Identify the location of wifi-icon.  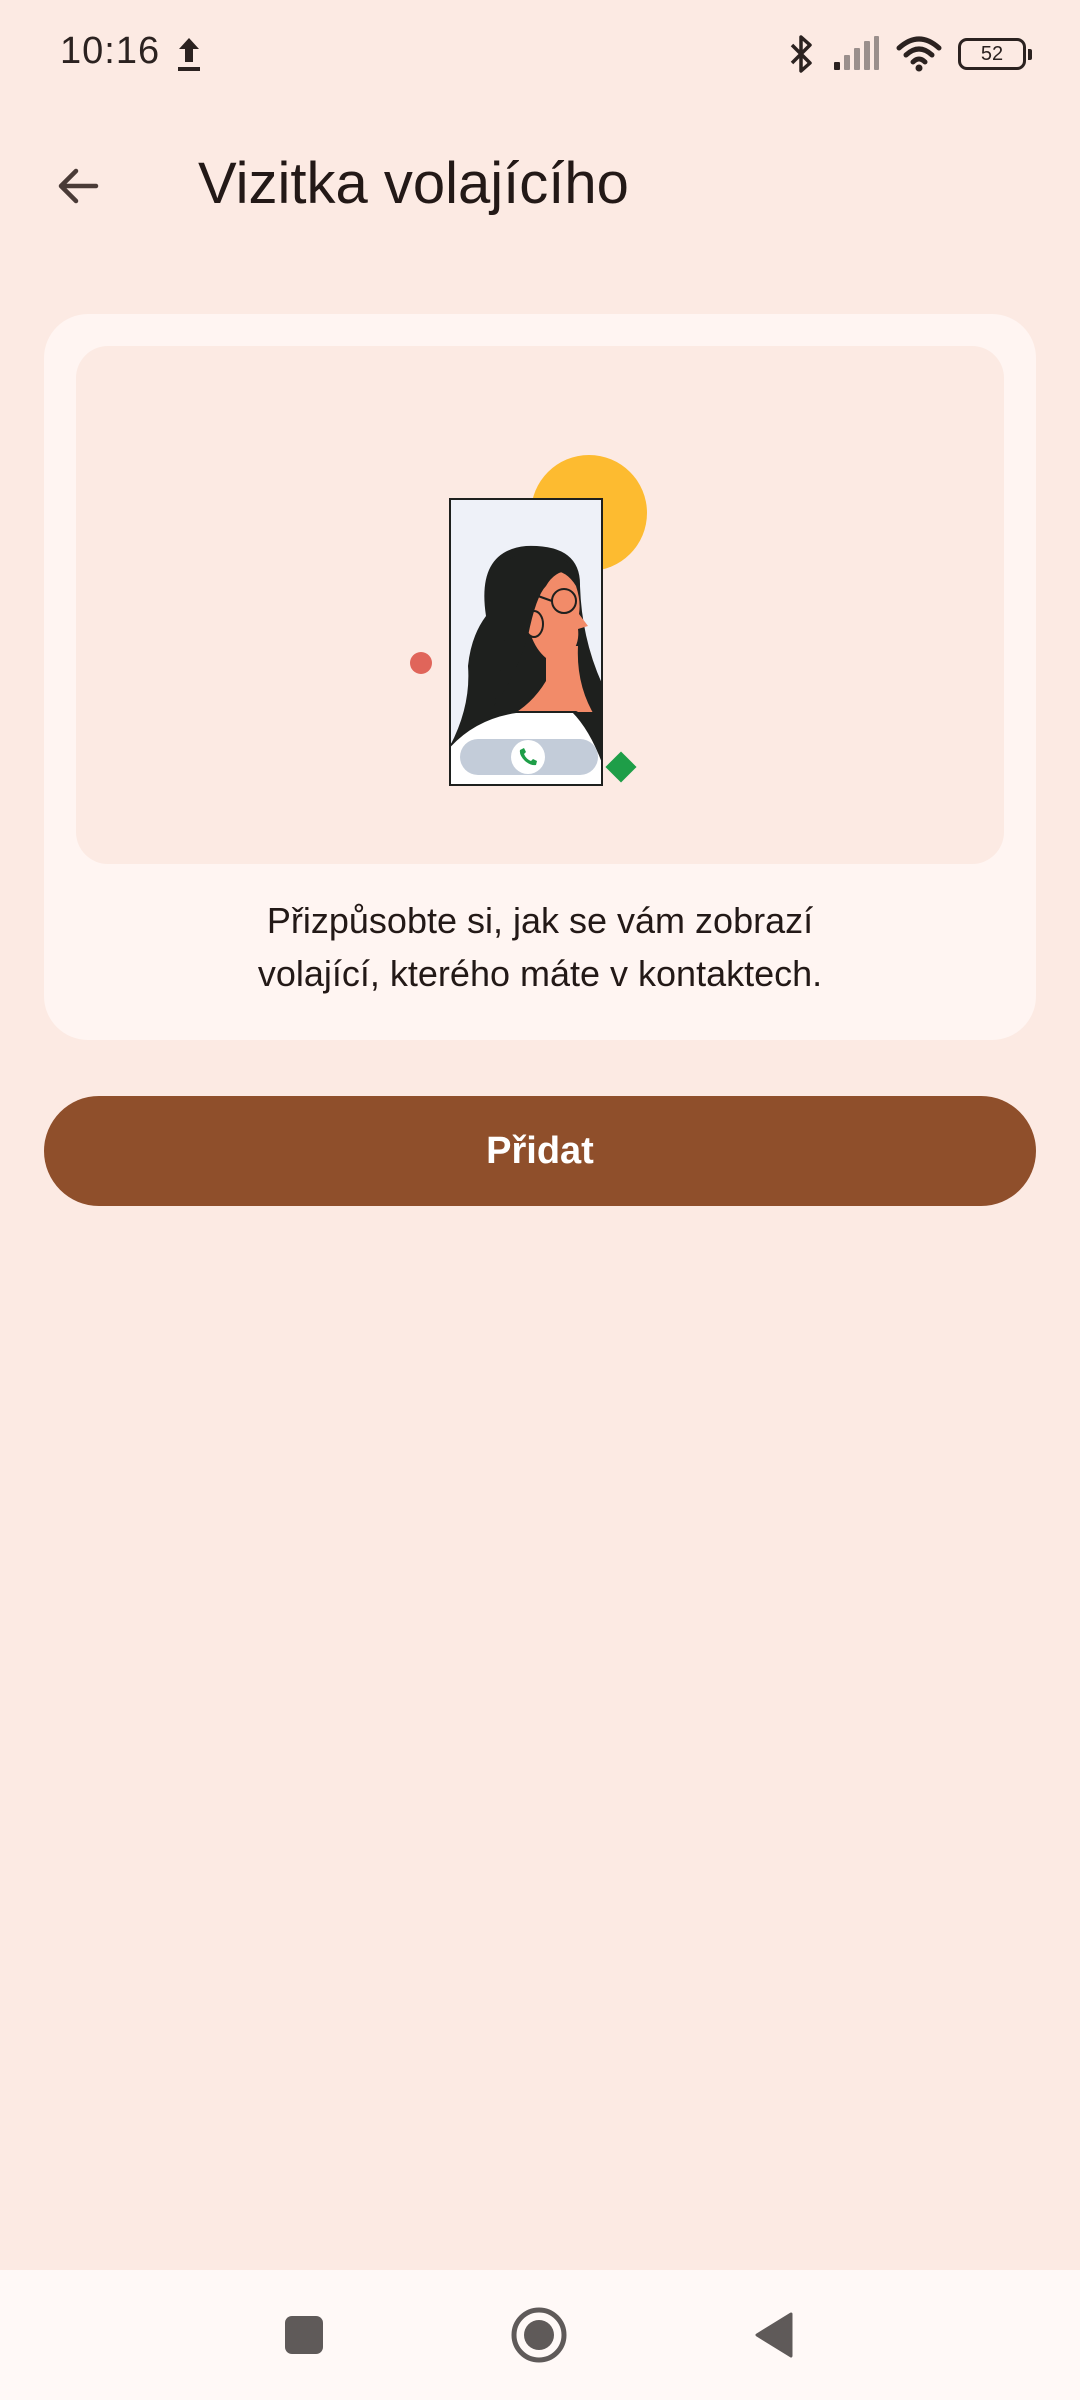
(919, 54).